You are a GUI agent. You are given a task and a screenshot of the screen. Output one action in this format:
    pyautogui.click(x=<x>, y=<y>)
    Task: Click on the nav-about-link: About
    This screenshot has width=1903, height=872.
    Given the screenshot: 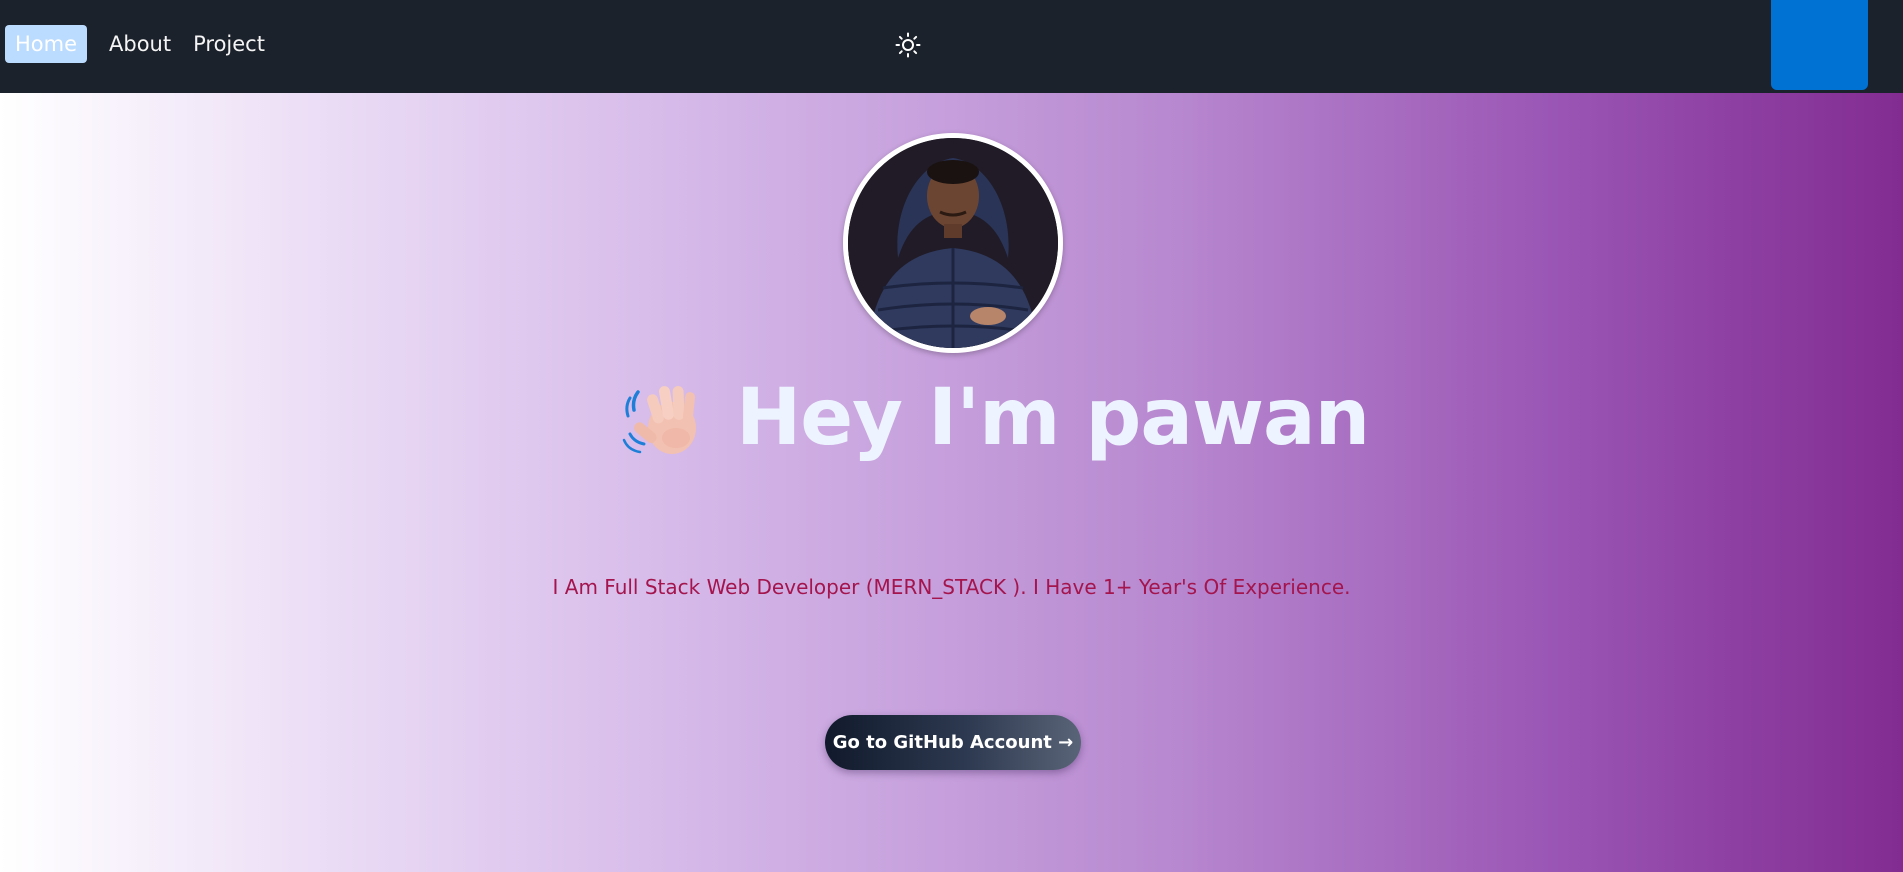 What is the action you would take?
    pyautogui.click(x=140, y=44)
    